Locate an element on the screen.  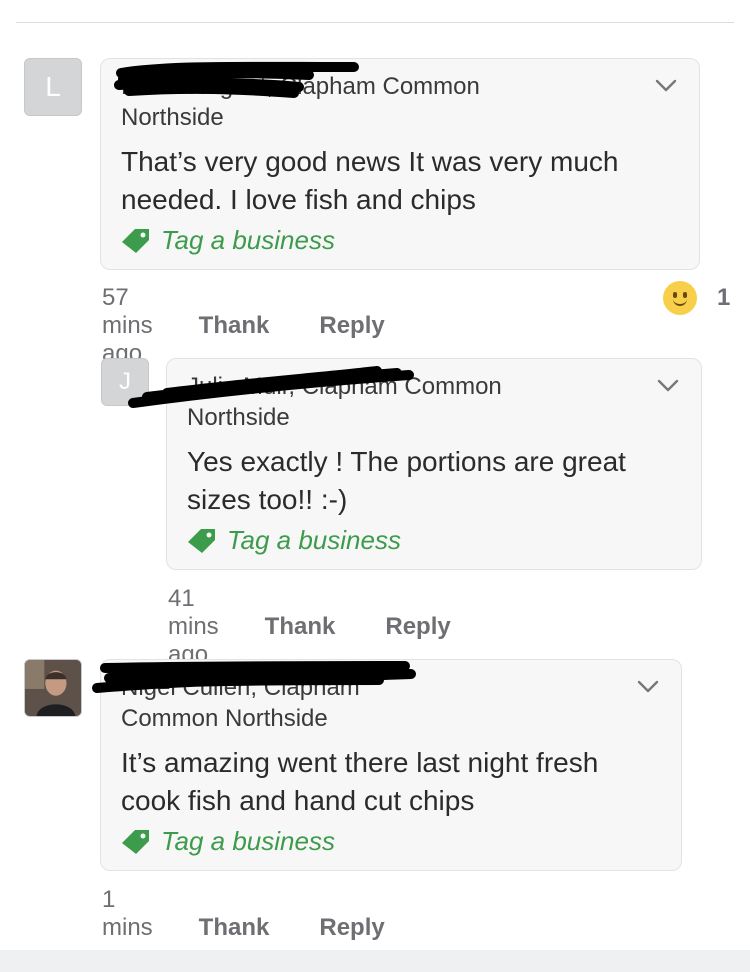
avatar-letter: L is located at coordinates (53, 86).